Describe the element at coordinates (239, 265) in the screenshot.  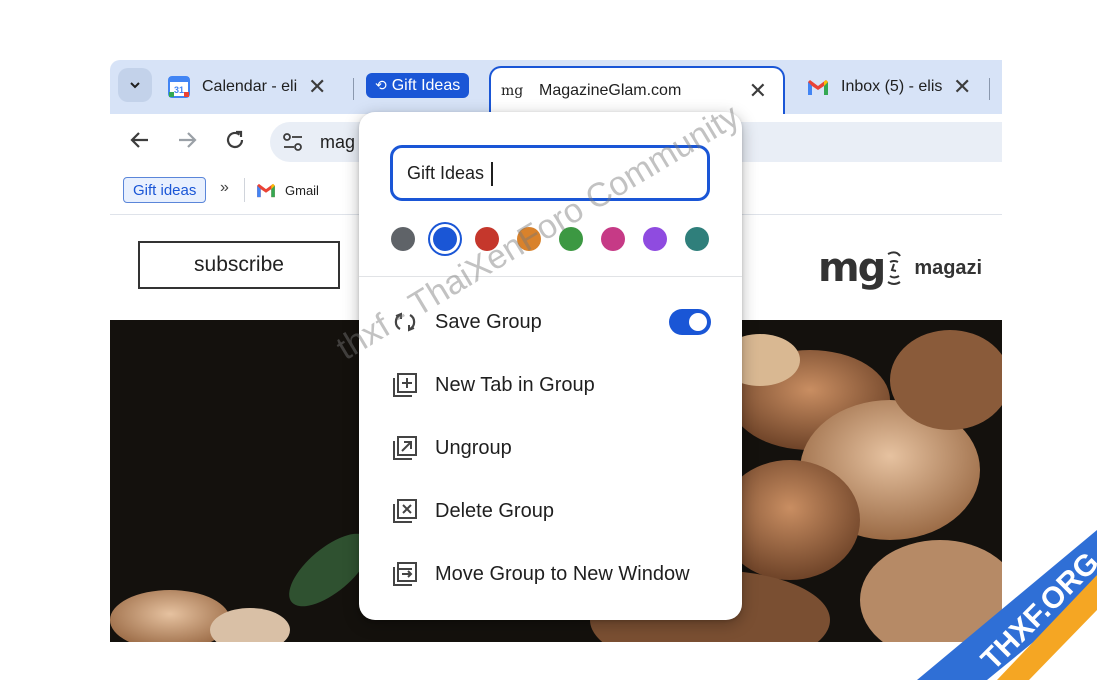
I see `subscribe-button: subscribe` at that location.